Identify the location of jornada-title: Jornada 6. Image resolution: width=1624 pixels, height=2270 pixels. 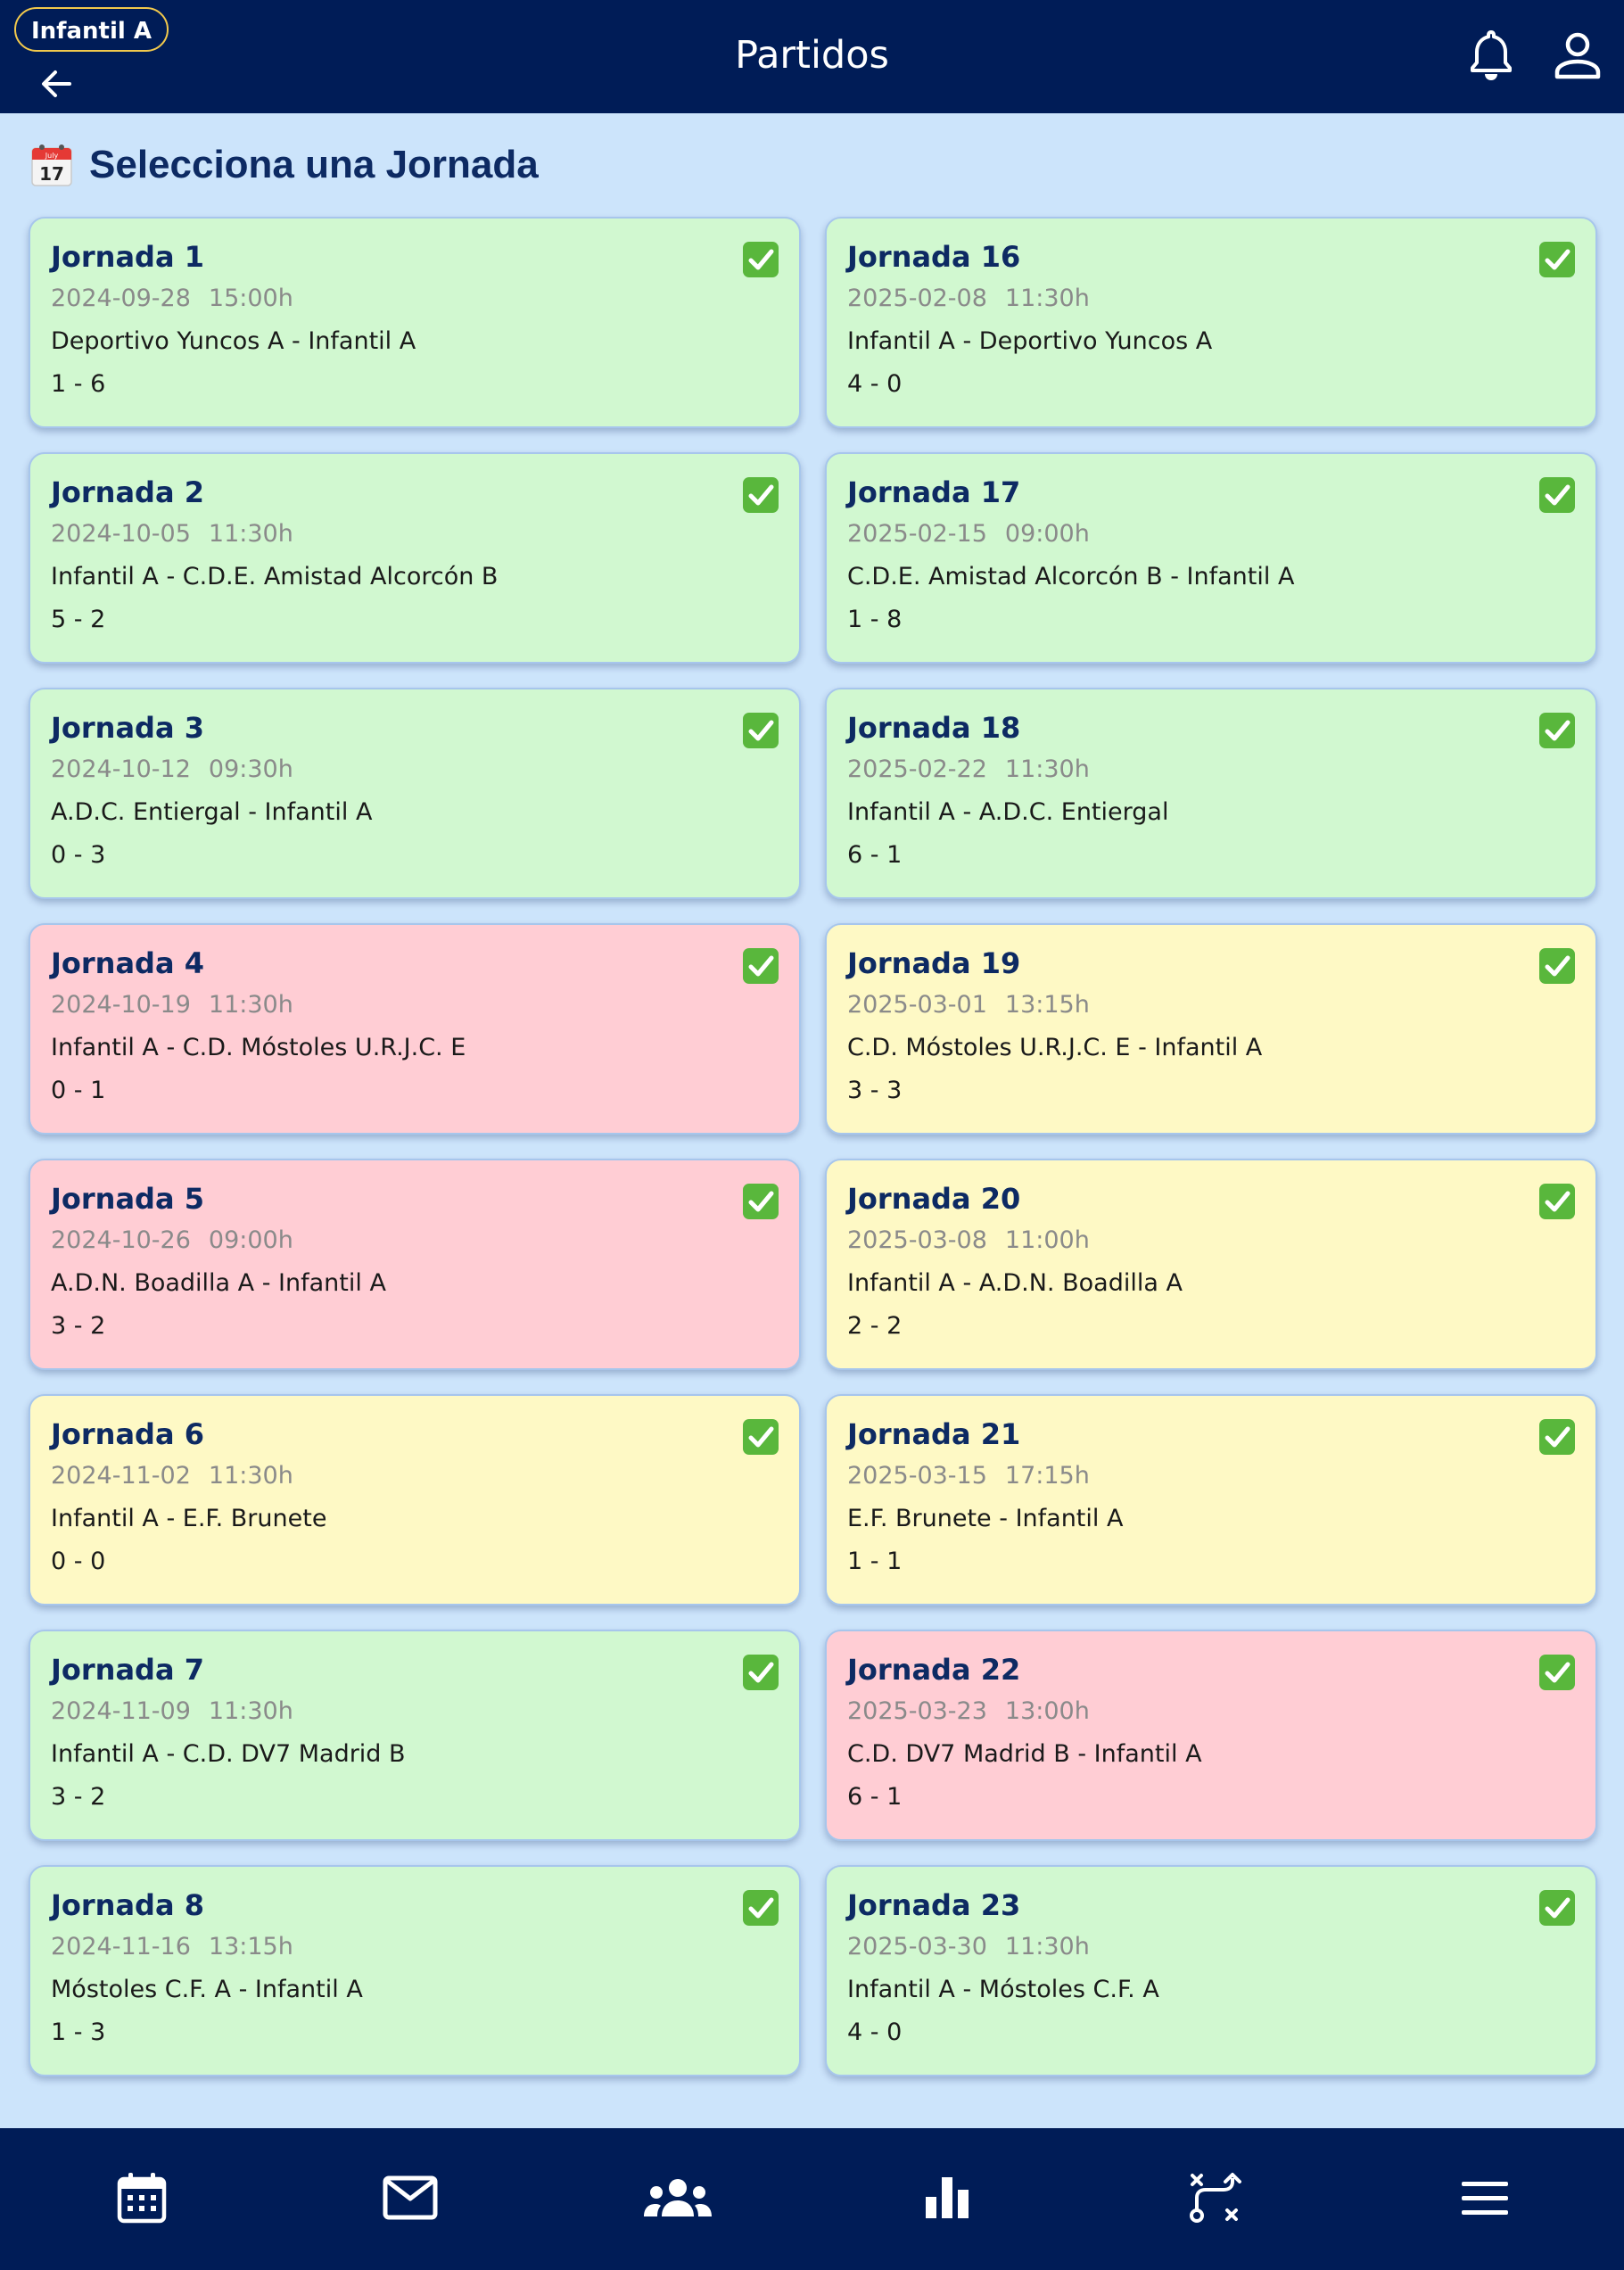
(127, 1434).